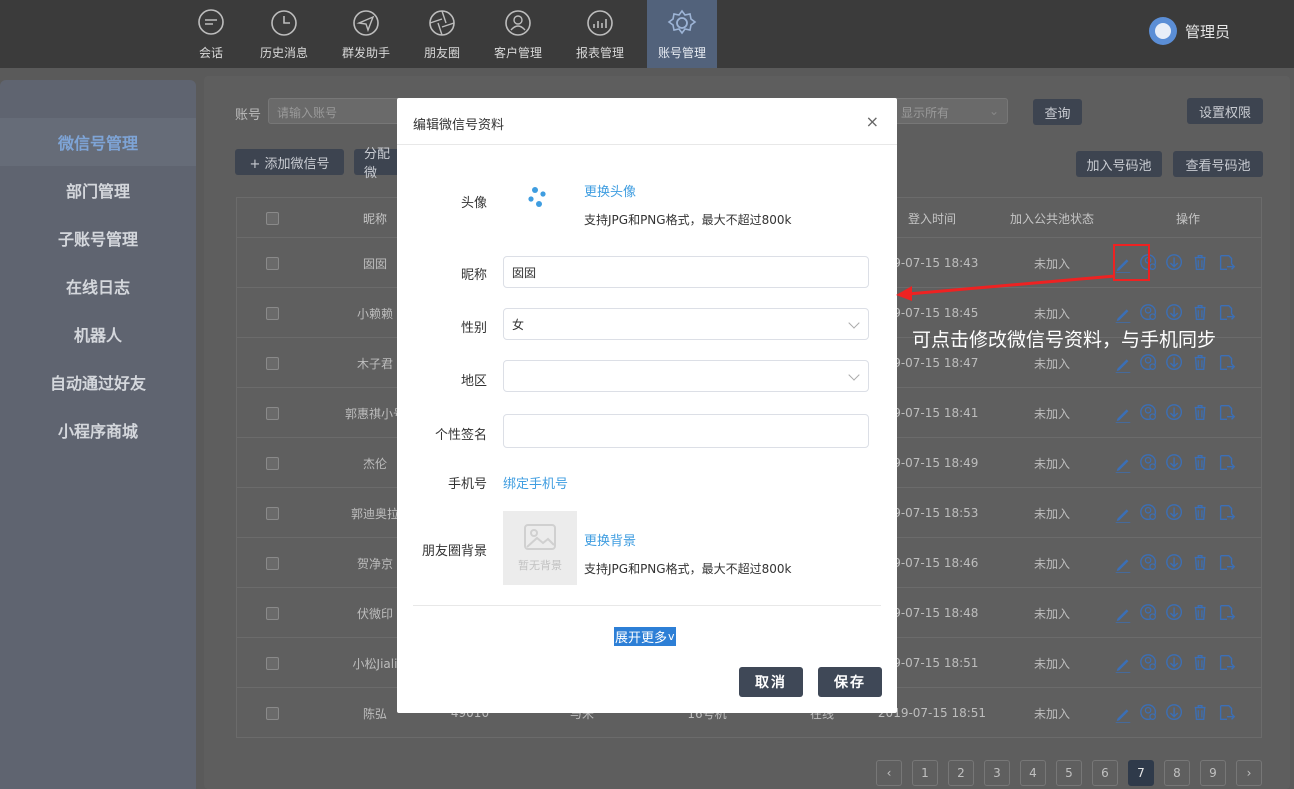 The width and height of the screenshot is (1294, 789). What do you see at coordinates (289, 162) in the screenshot?
I see `add-wechat-button: + 添加微信号` at bounding box center [289, 162].